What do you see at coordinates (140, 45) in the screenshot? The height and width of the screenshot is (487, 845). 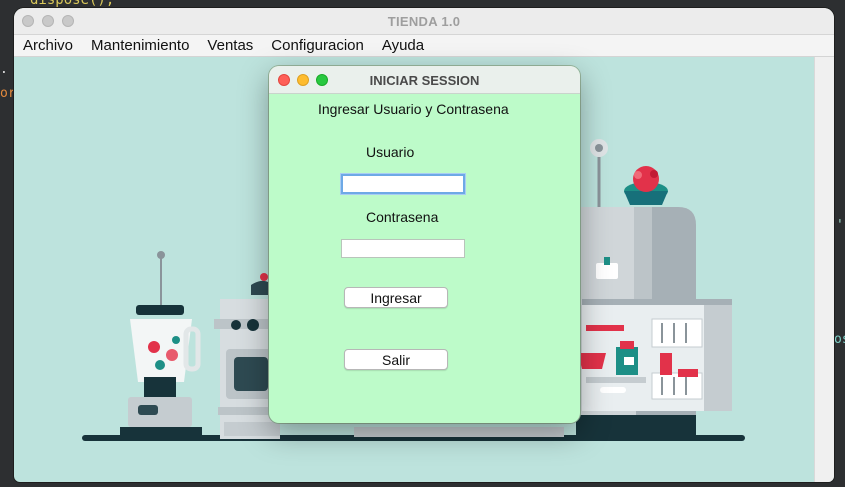 I see `menu-mantenimiento: Mantenimiento` at bounding box center [140, 45].